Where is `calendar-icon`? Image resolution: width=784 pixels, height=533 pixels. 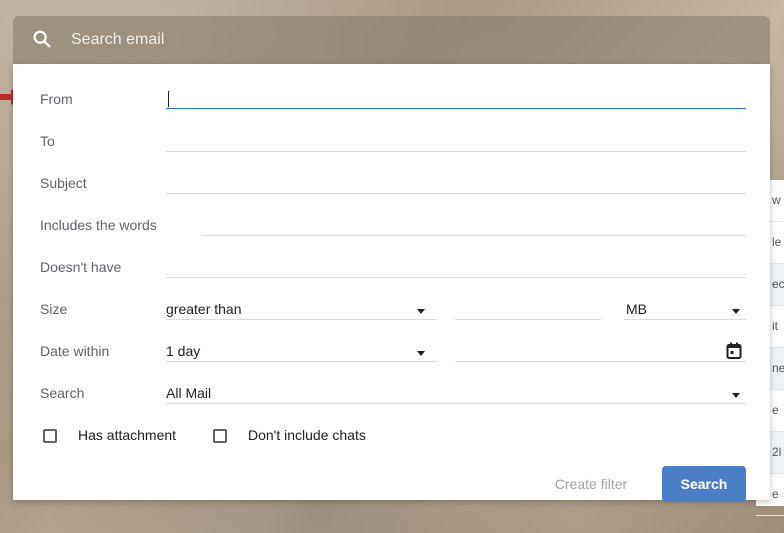
calendar-icon is located at coordinates (734, 351).